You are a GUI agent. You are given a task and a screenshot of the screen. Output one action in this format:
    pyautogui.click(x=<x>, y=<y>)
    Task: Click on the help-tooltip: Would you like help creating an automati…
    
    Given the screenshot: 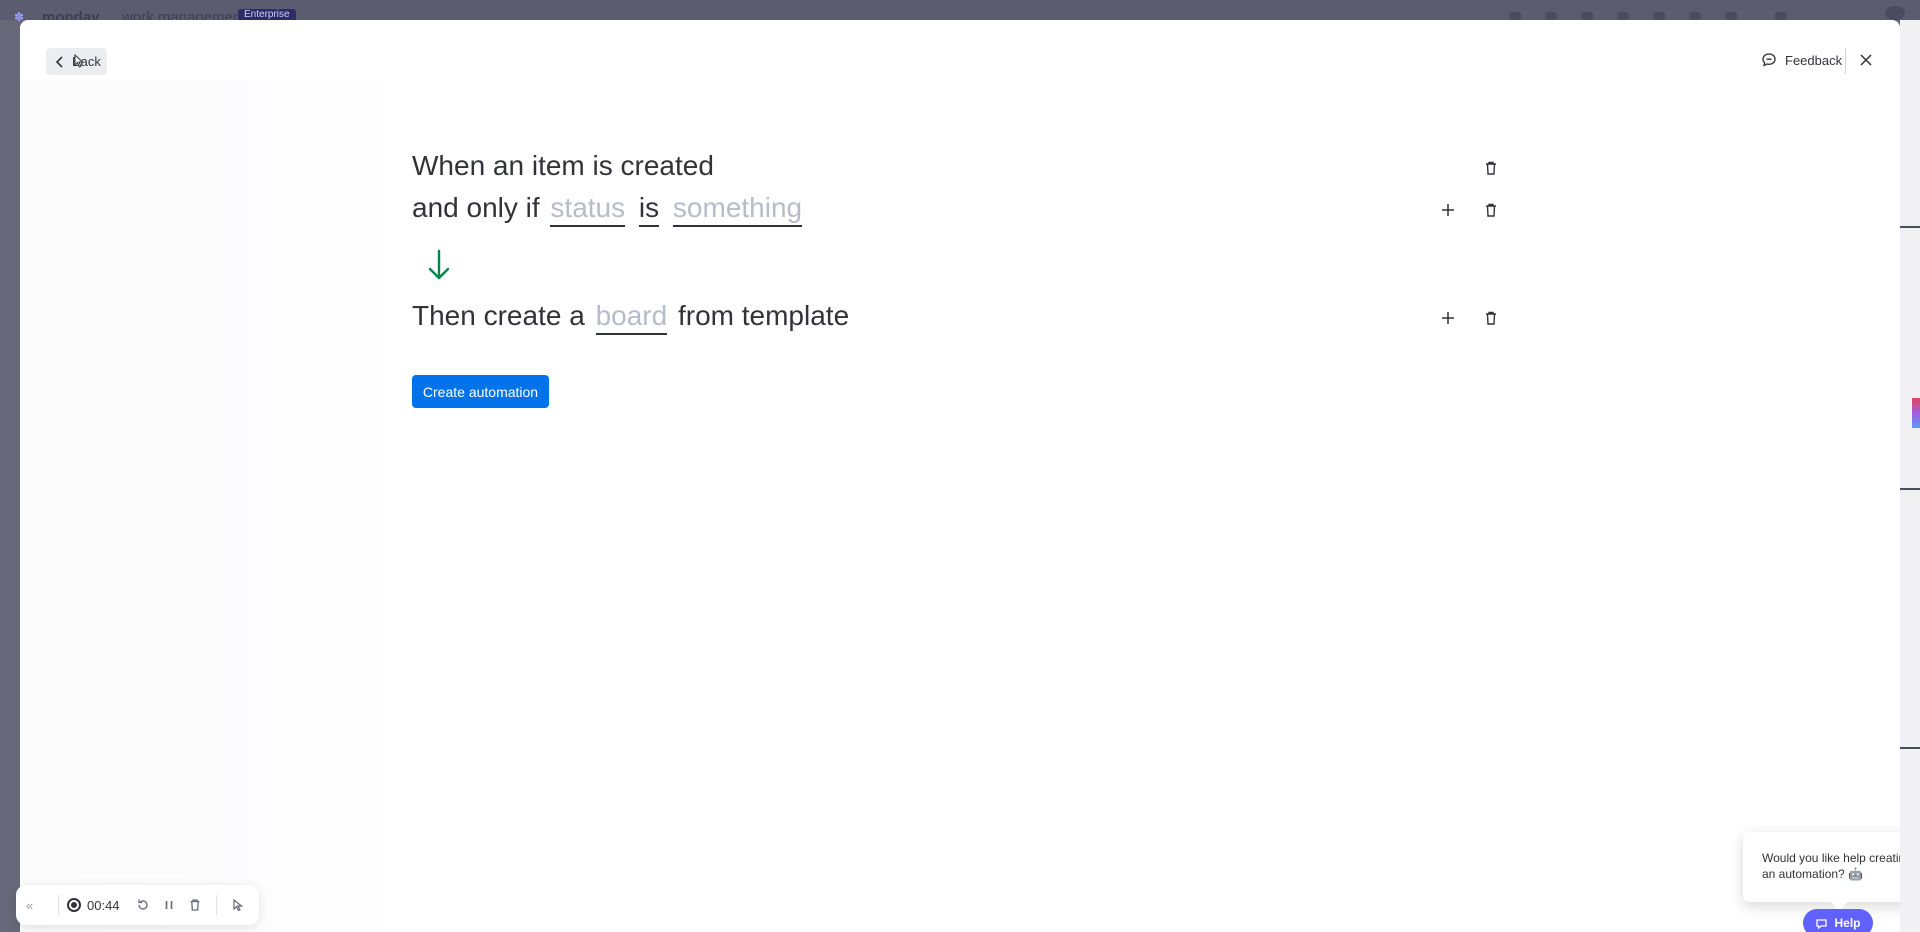 What is the action you would take?
    pyautogui.click(x=1821, y=871)
    